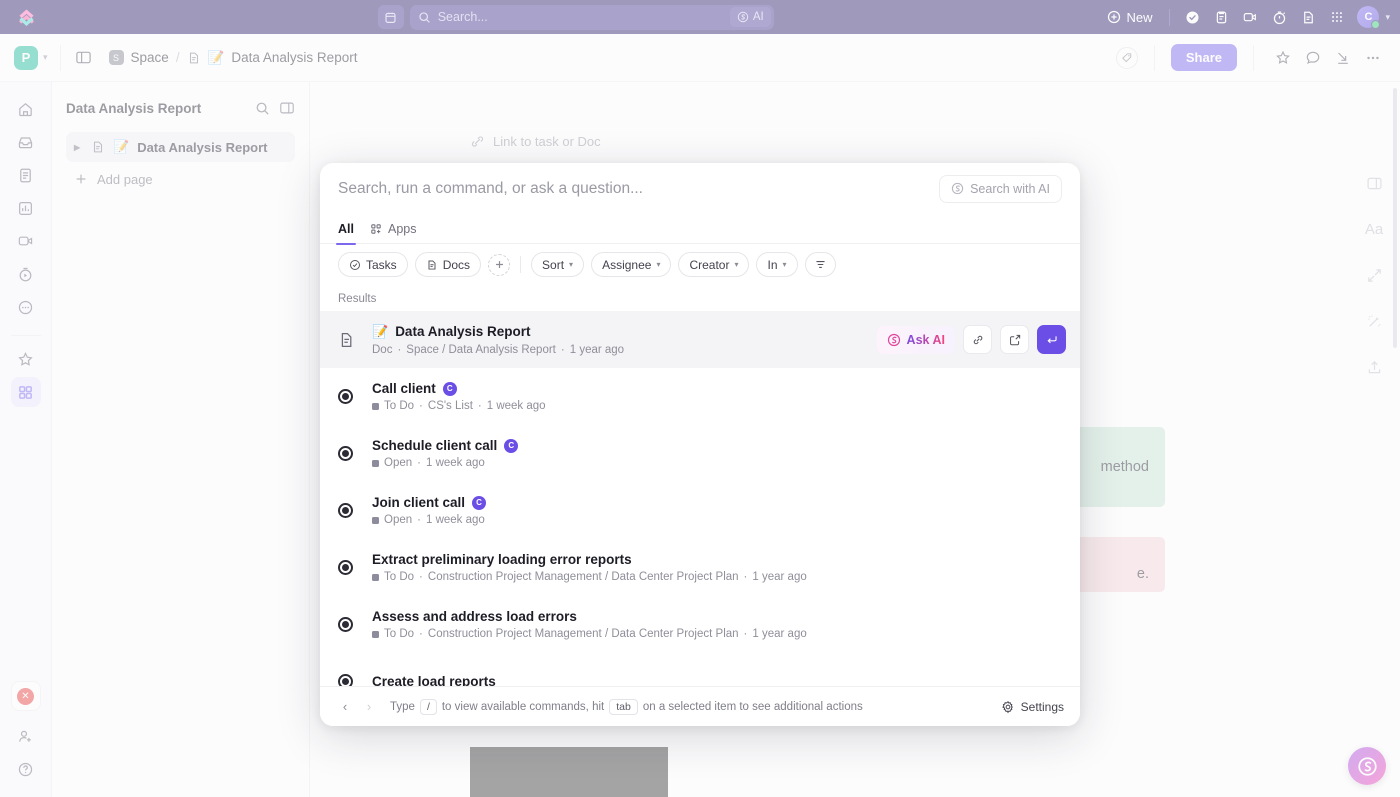 The height and width of the screenshot is (797, 1400). I want to click on tab-apps-label: Apps, so click(402, 228).